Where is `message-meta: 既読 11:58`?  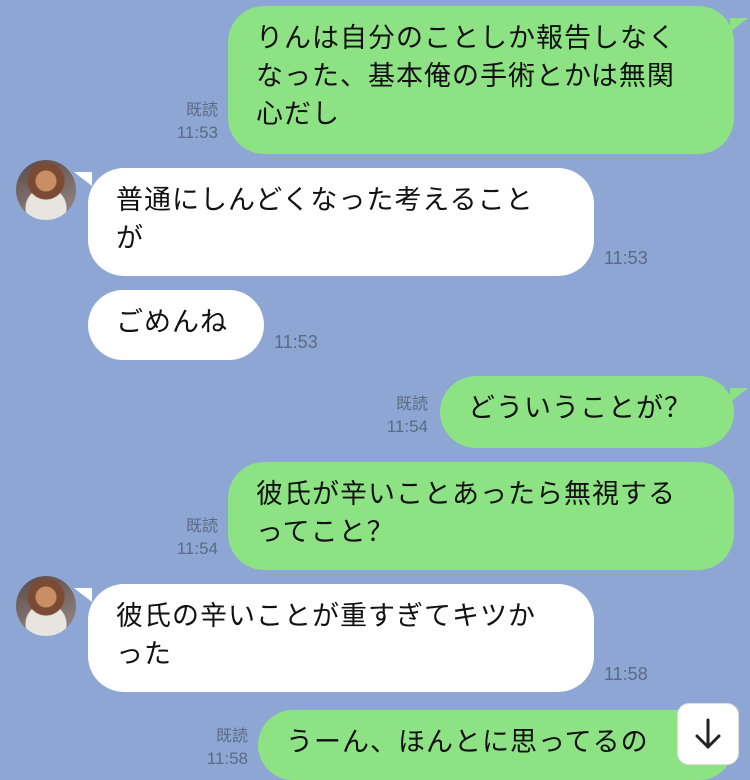 message-meta: 既読 11:58 is located at coordinates (214, 748).